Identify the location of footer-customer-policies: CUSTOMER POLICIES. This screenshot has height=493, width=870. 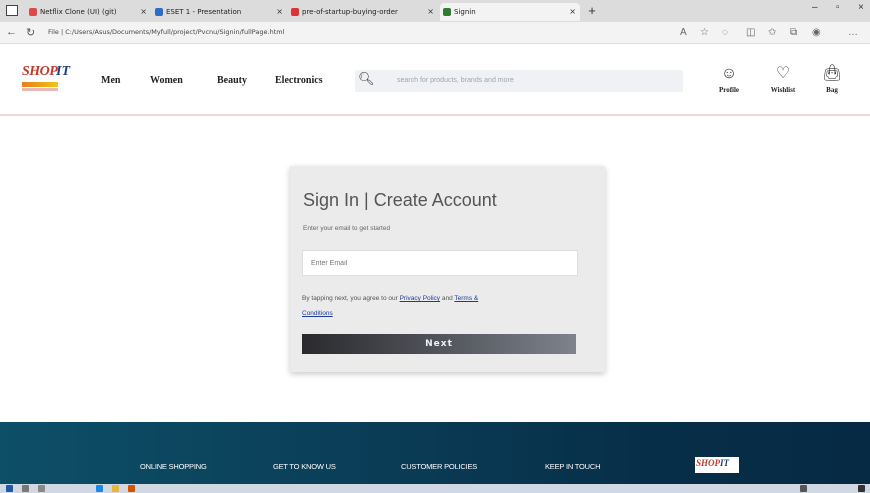
(439, 466).